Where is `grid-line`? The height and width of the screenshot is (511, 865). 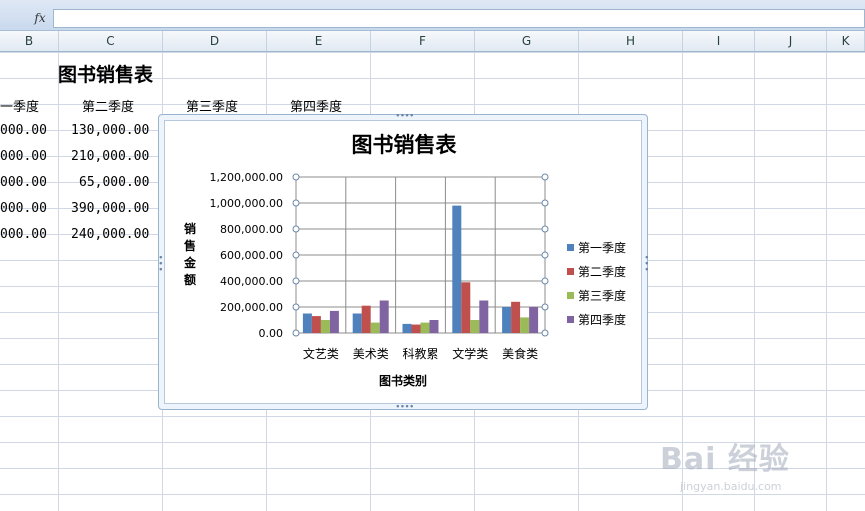 grid-line is located at coordinates (58, 281).